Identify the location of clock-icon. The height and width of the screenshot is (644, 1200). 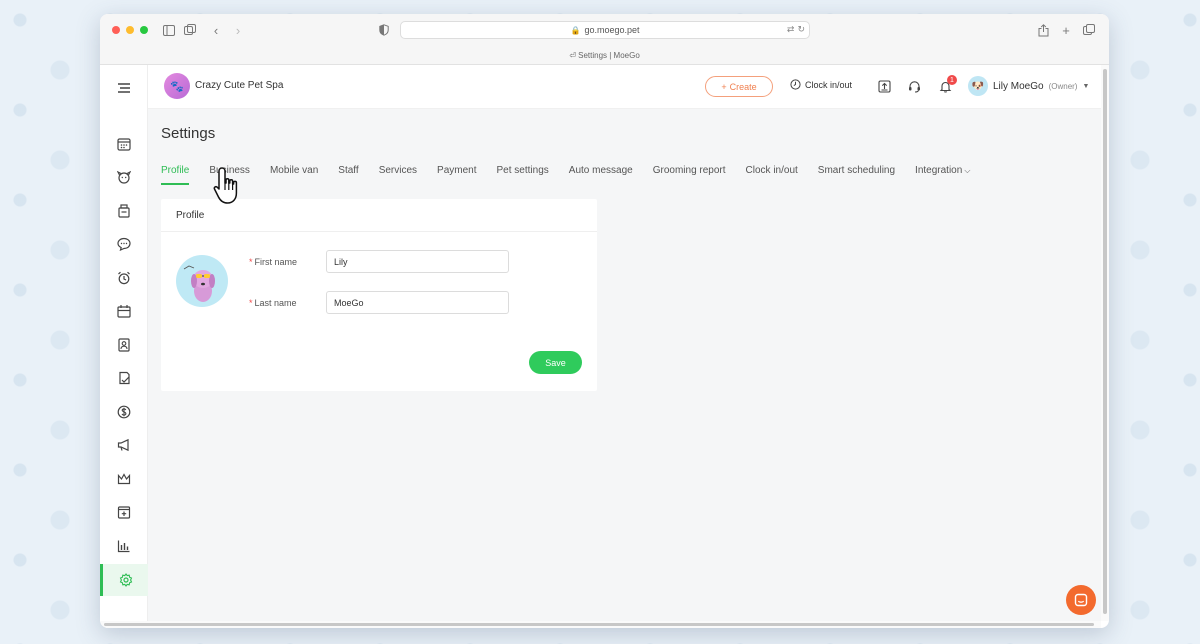
(795, 84).